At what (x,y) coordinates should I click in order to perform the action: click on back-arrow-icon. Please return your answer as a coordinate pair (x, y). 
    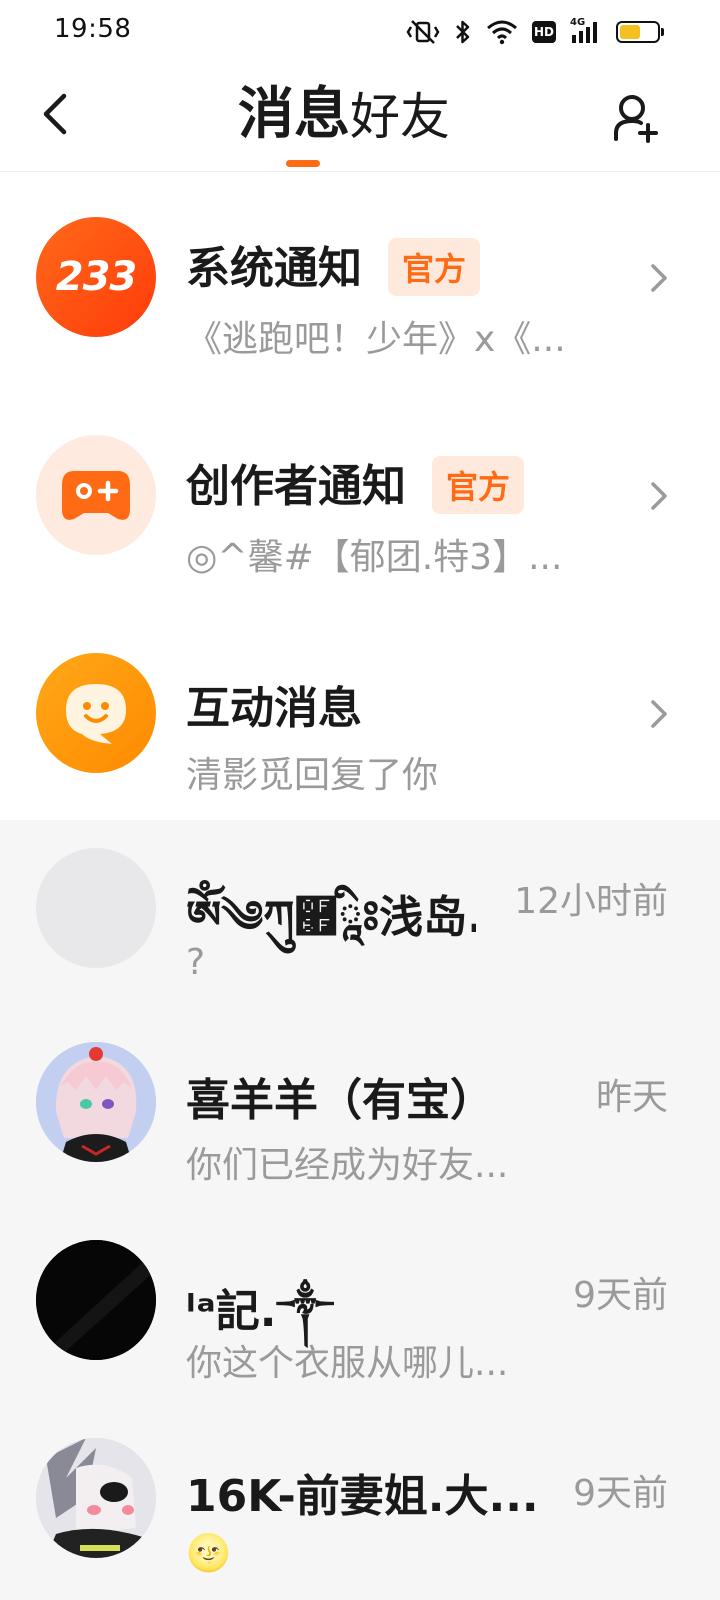
    Looking at the image, I should click on (55, 114).